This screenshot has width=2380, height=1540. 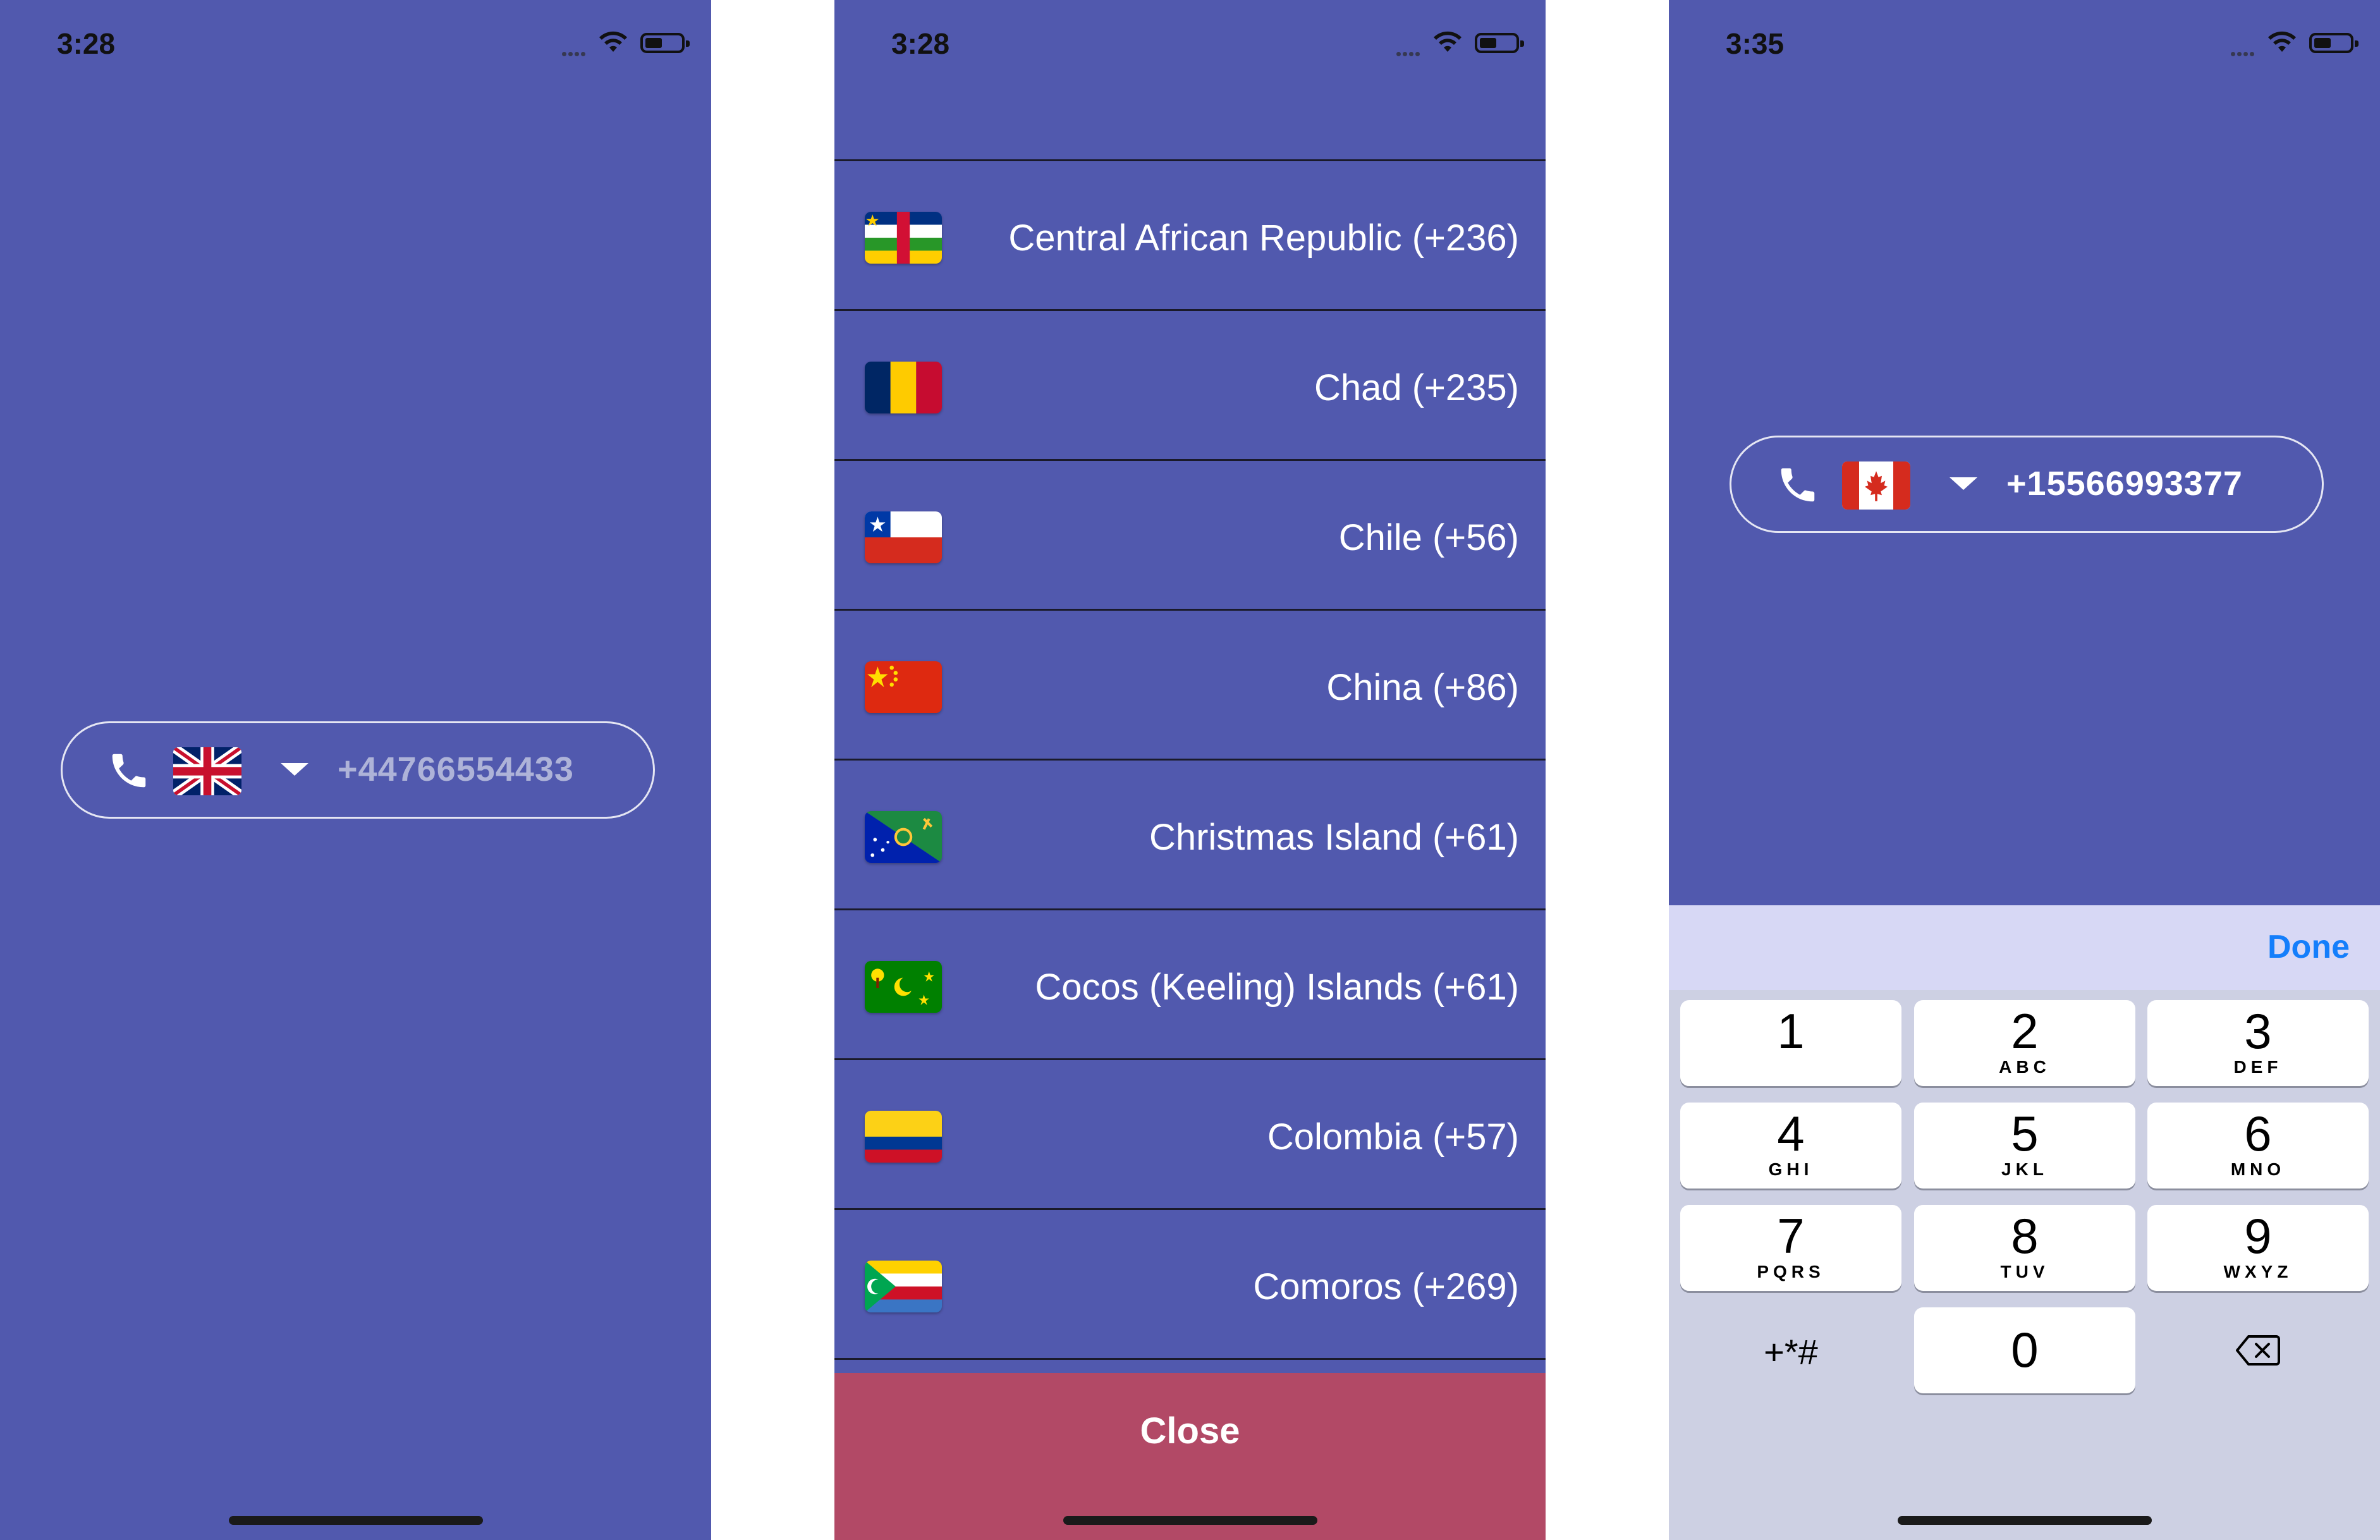 I want to click on key-2: 2 ABC, so click(x=2024, y=1043).